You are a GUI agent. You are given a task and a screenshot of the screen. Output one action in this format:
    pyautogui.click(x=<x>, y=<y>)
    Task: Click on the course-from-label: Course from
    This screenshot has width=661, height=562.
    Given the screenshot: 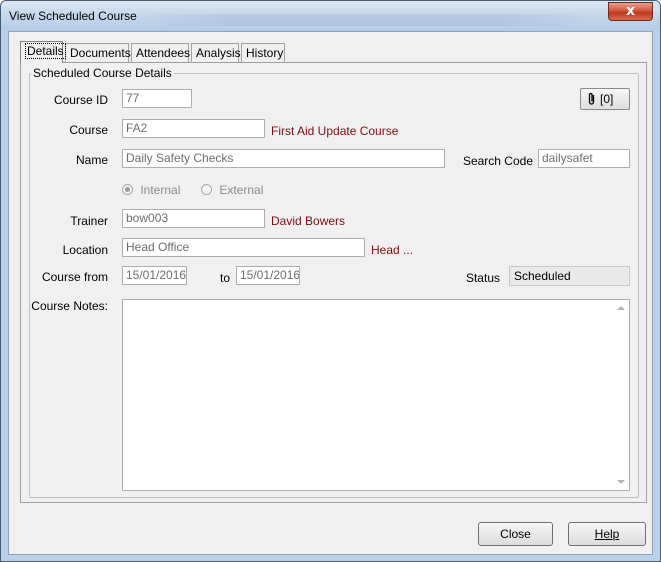 What is the action you would take?
    pyautogui.click(x=74, y=277)
    